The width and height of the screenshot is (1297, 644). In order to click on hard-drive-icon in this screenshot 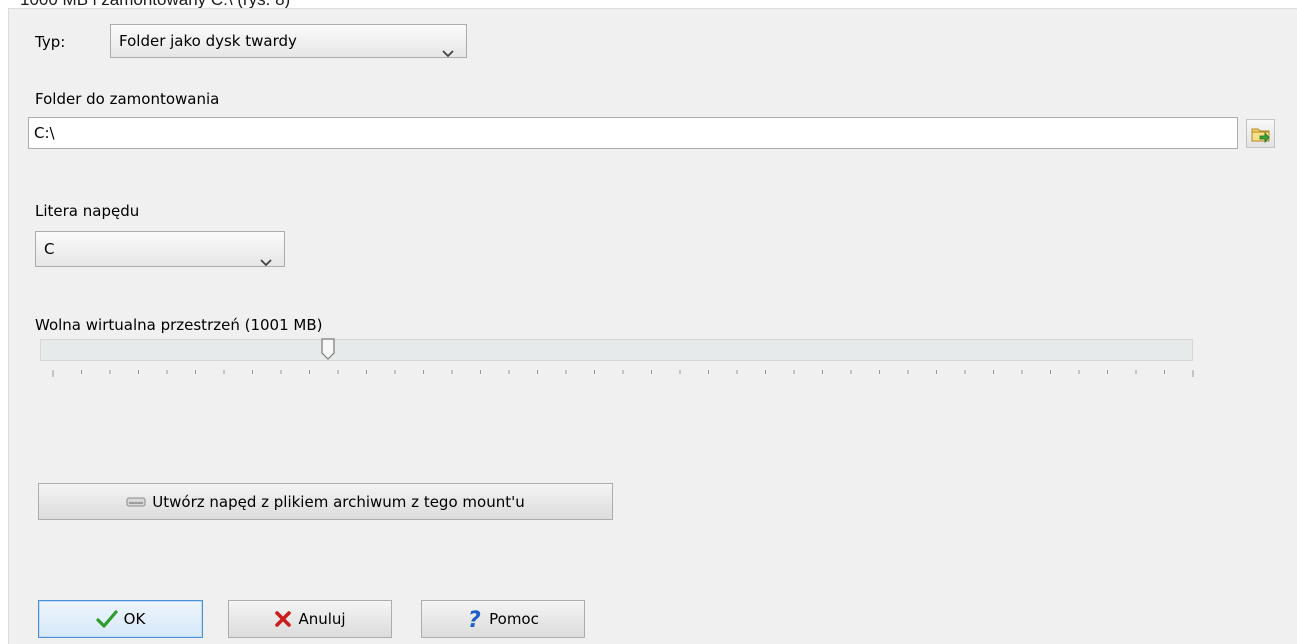, I will do `click(136, 502)`.